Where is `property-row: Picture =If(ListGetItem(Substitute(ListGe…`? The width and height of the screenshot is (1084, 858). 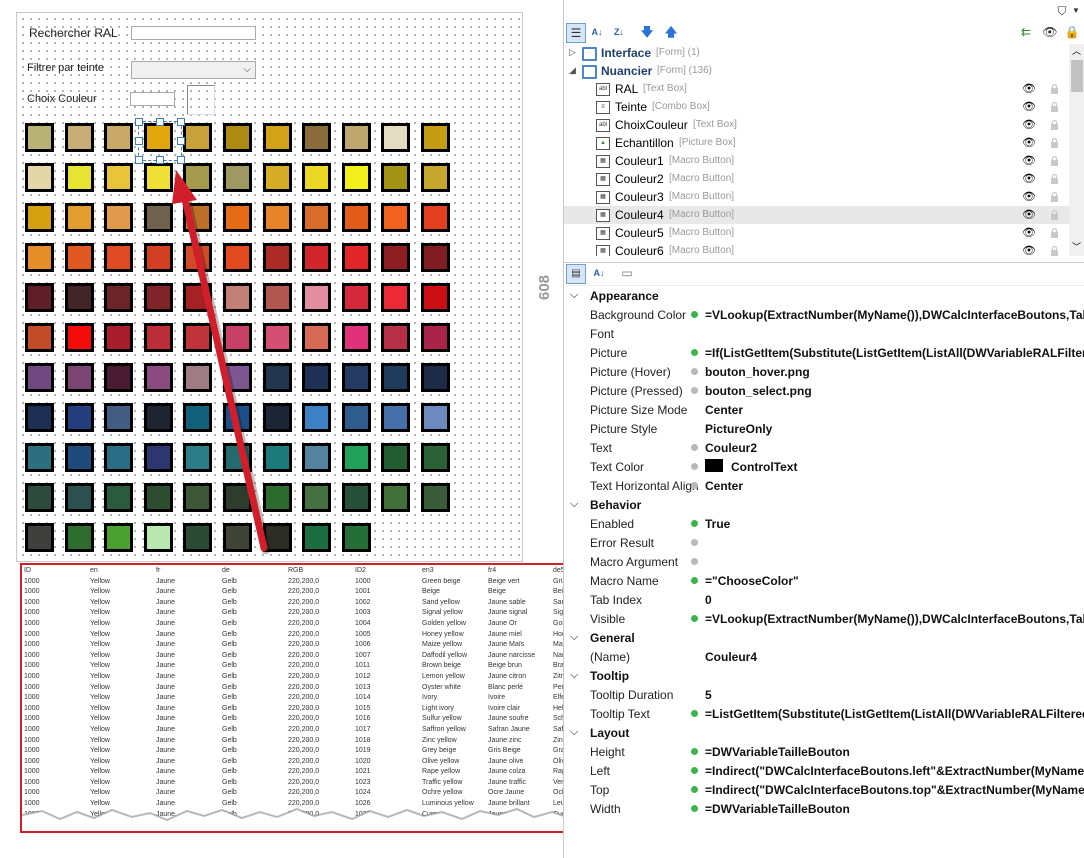 property-row: Picture =If(ListGetItem(Substitute(ListGe… is located at coordinates (824, 352).